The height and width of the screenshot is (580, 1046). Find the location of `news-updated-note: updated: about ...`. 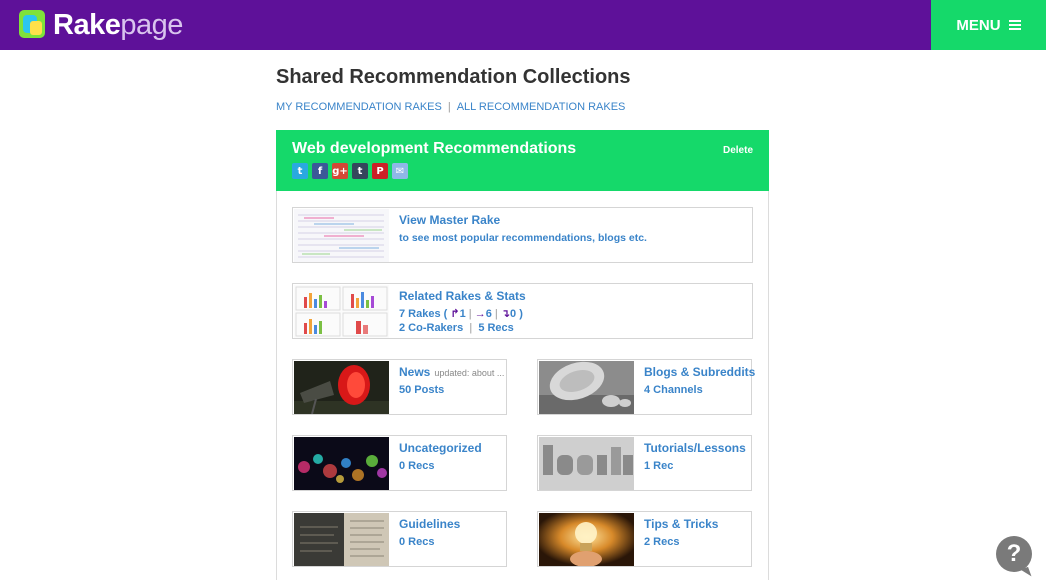

news-updated-note: updated: about ... is located at coordinates (469, 373).